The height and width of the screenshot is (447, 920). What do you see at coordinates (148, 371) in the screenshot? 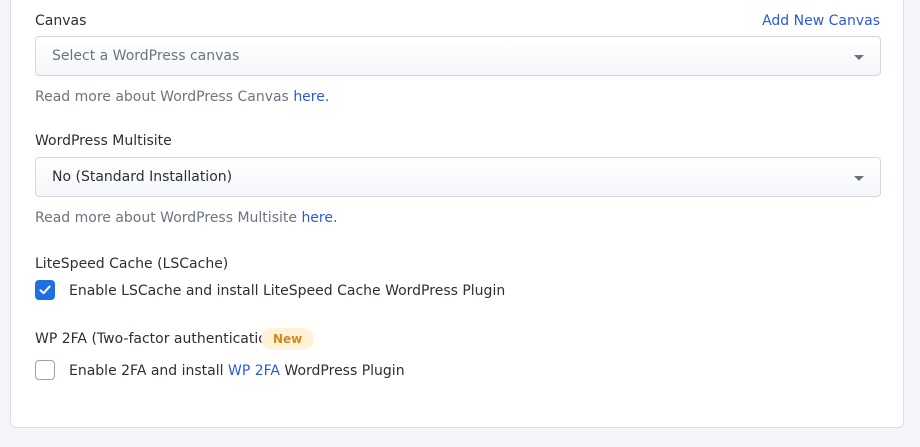
I see `wp2fa-label-prefix: Enable 2FA and install` at bounding box center [148, 371].